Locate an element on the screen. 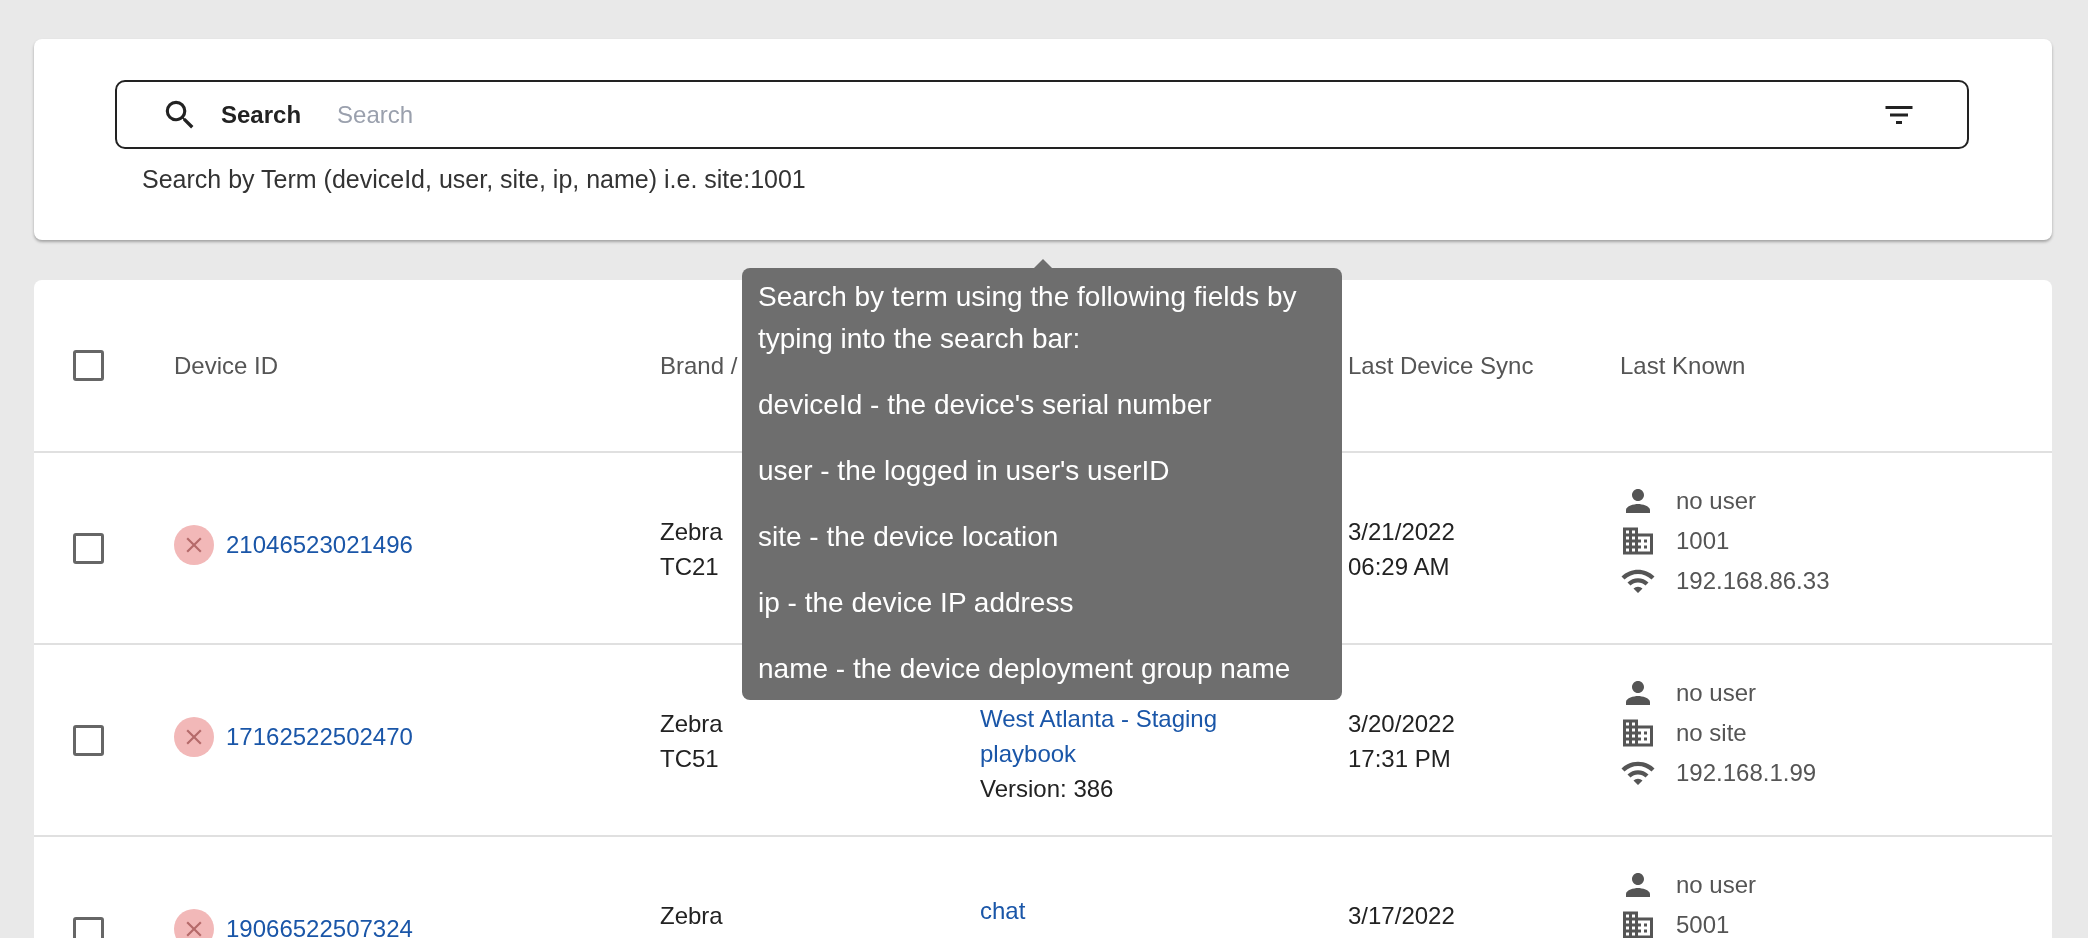 Image resolution: width=2088 pixels, height=938 pixels. model-text: TC21 is located at coordinates (689, 567).